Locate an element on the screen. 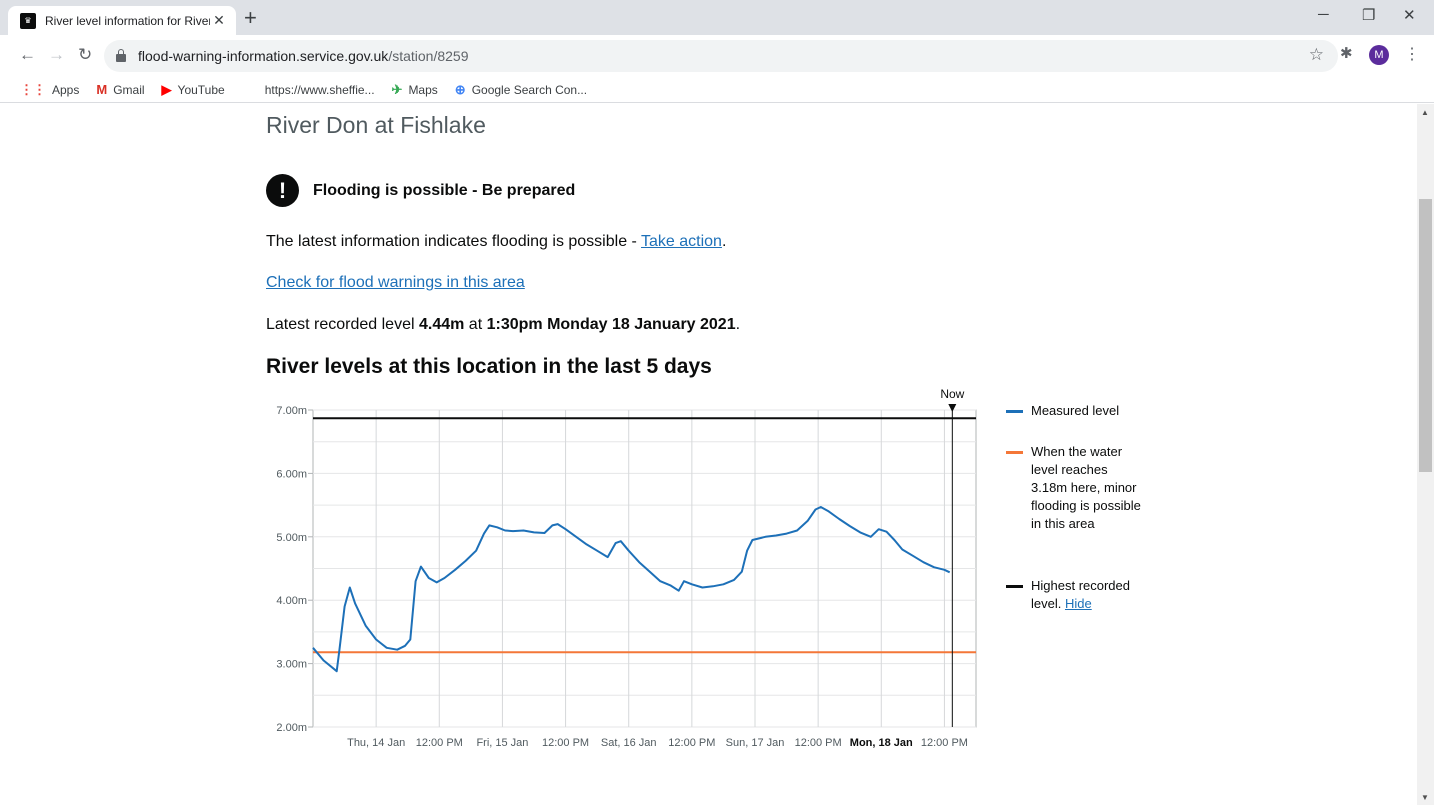  forward-icon: → is located at coordinates (56, 55).